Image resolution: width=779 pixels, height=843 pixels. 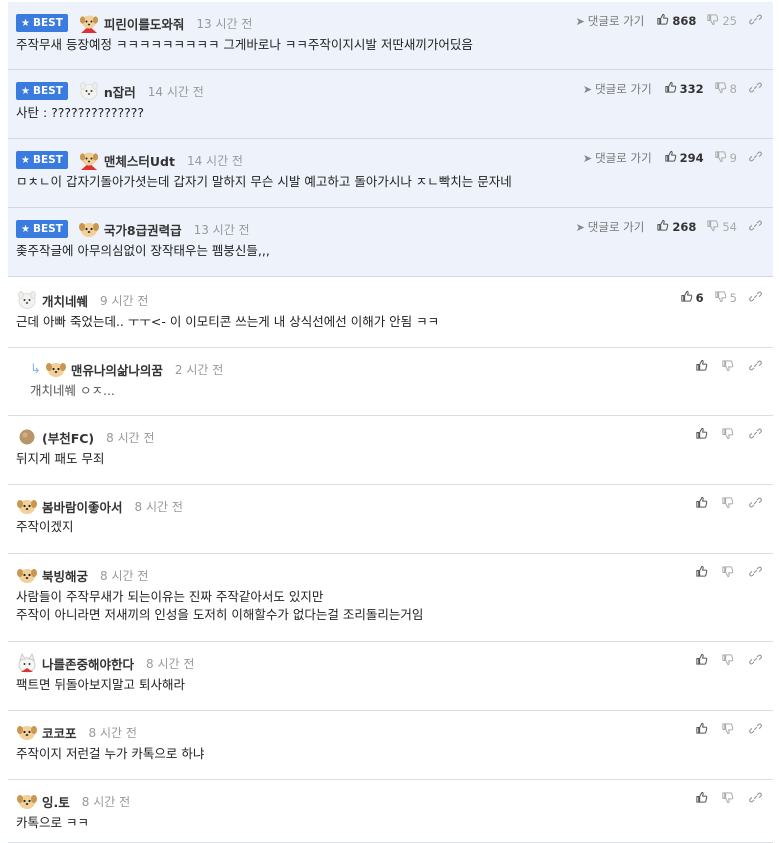 I want to click on author-nickname: 맨체스터Udt, so click(x=139, y=160).